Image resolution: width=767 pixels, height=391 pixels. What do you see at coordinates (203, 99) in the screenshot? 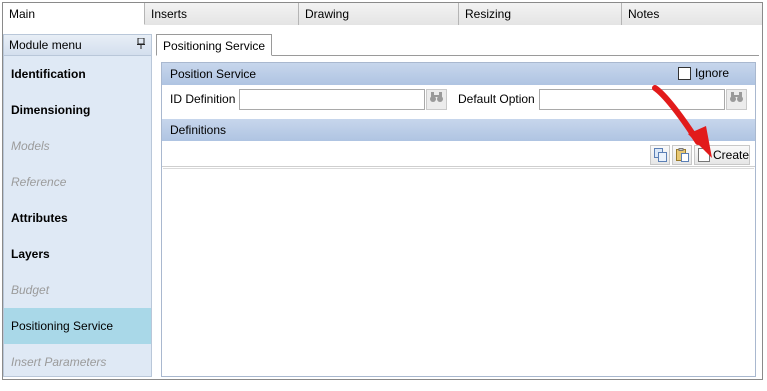
I see `id-definition-label: ID Definition` at bounding box center [203, 99].